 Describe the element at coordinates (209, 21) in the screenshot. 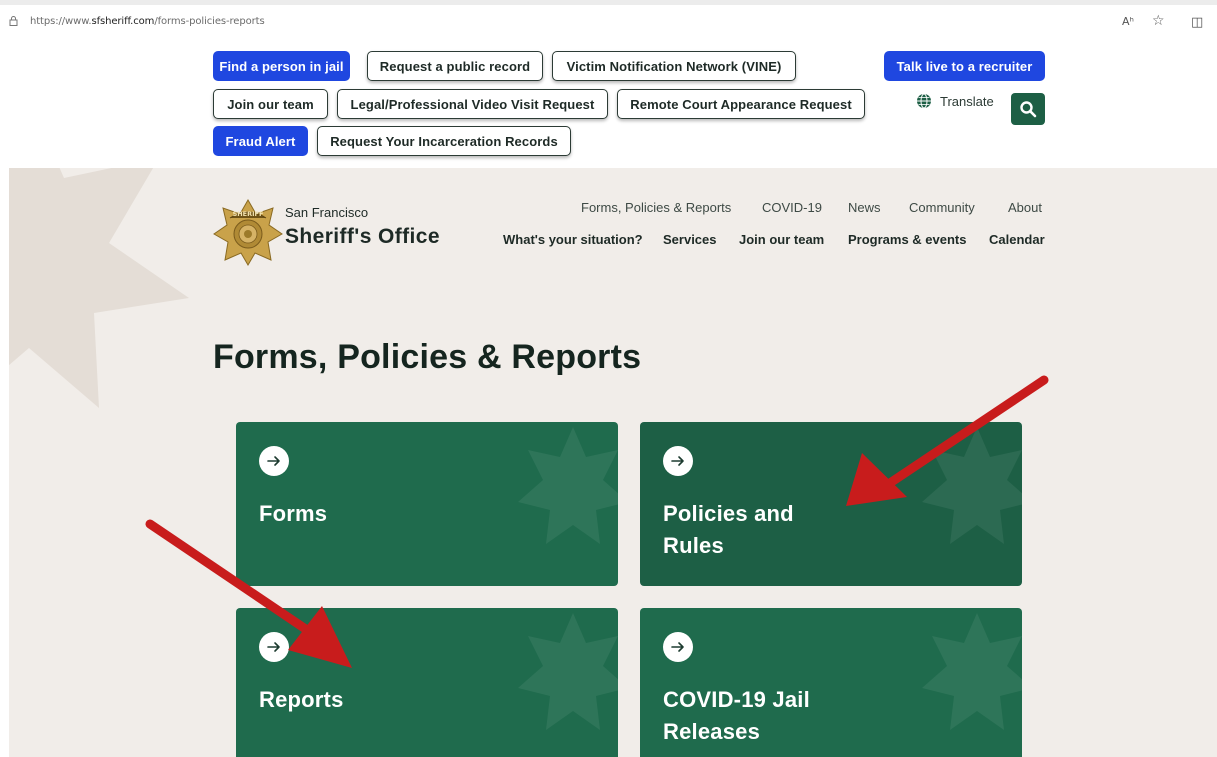

I see `url-path: /forms-policies-reports` at that location.